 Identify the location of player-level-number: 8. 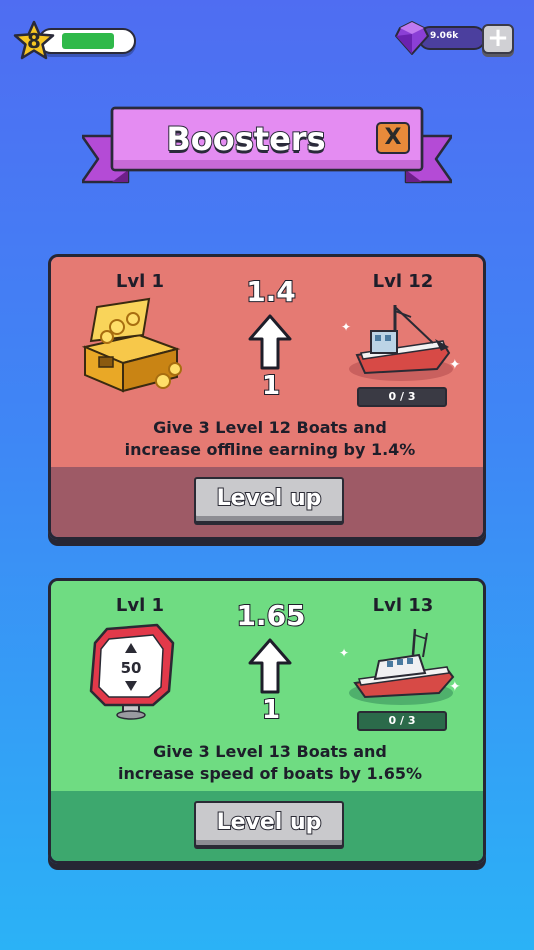
(34, 41).